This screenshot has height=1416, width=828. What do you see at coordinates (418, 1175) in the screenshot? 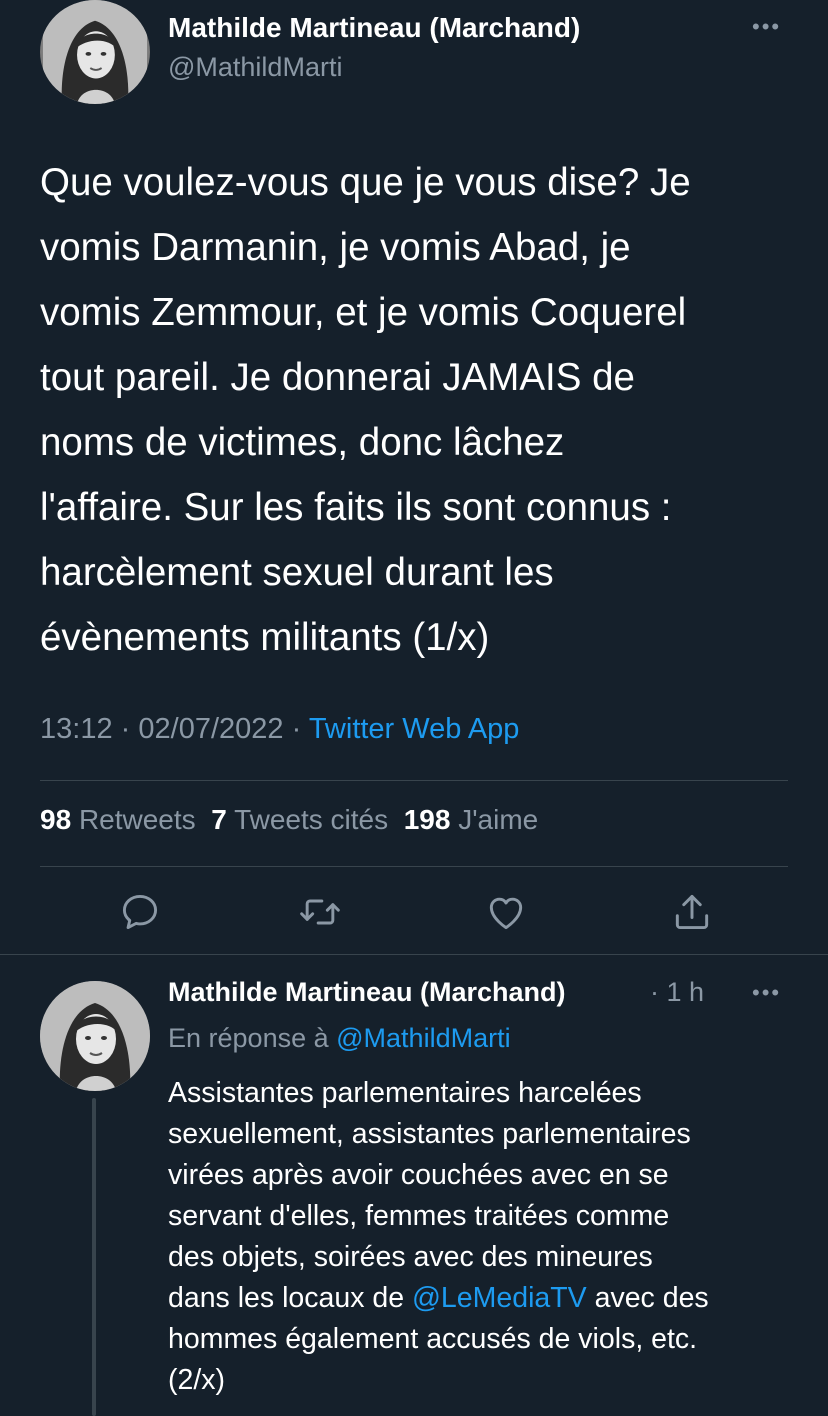
I see `reply-text-line: virées après avoir couchées avec en se` at bounding box center [418, 1175].